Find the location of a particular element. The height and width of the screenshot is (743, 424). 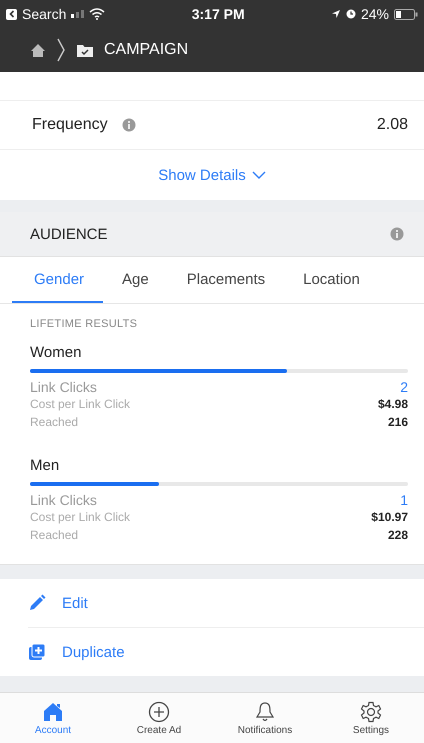

back-link: Search is located at coordinates (44, 14).